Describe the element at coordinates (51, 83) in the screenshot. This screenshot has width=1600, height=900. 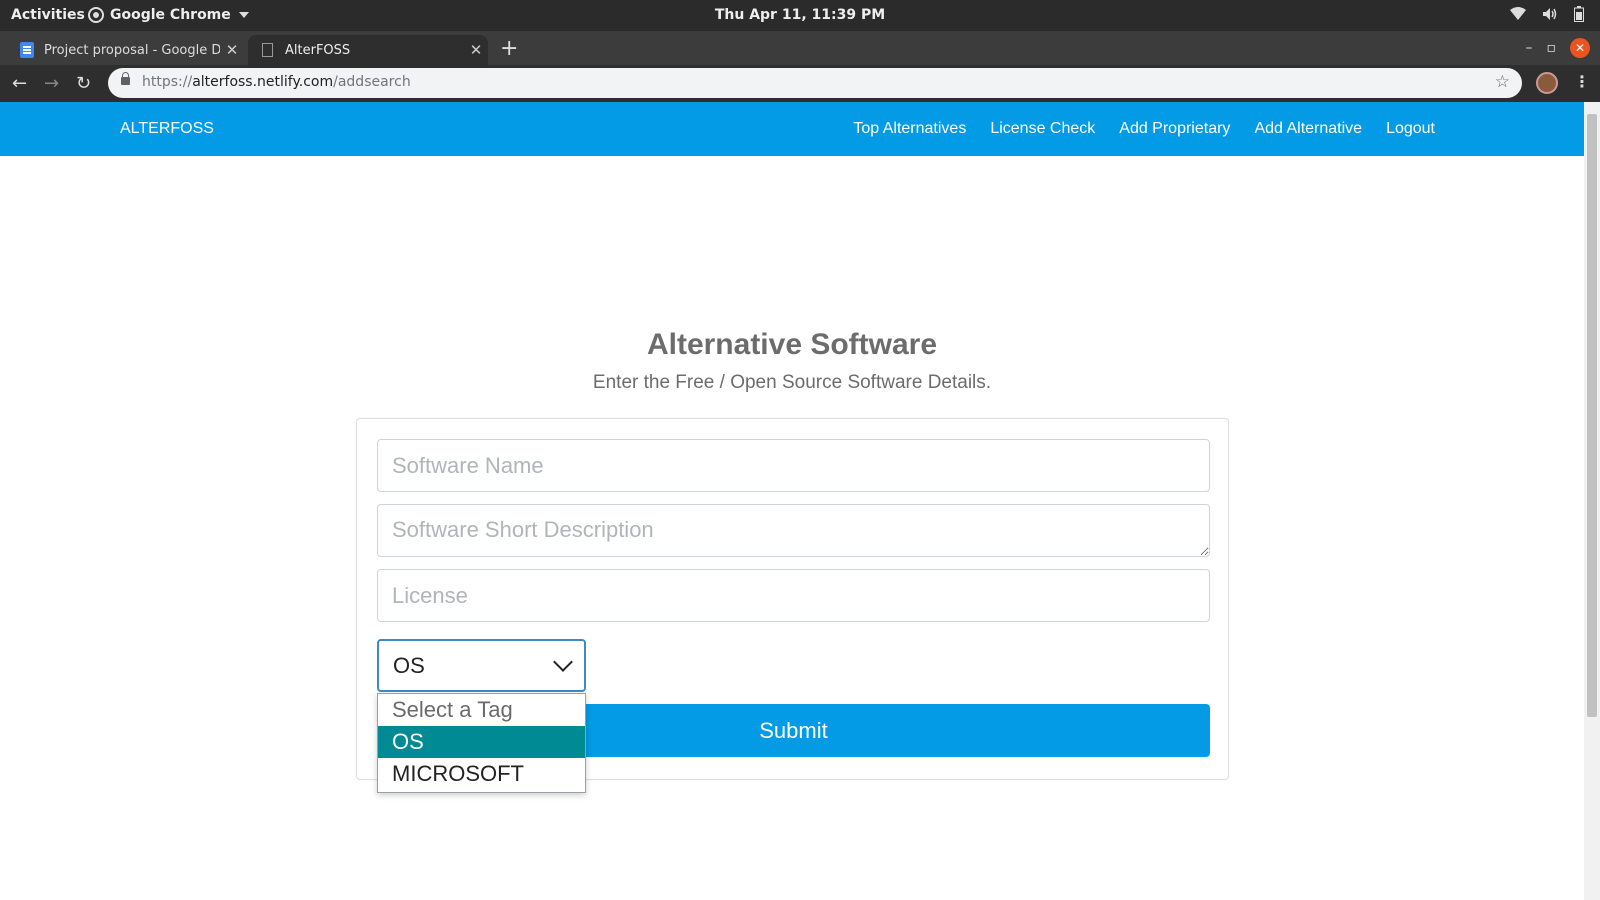
I see `forward-arrow-icon: →` at that location.